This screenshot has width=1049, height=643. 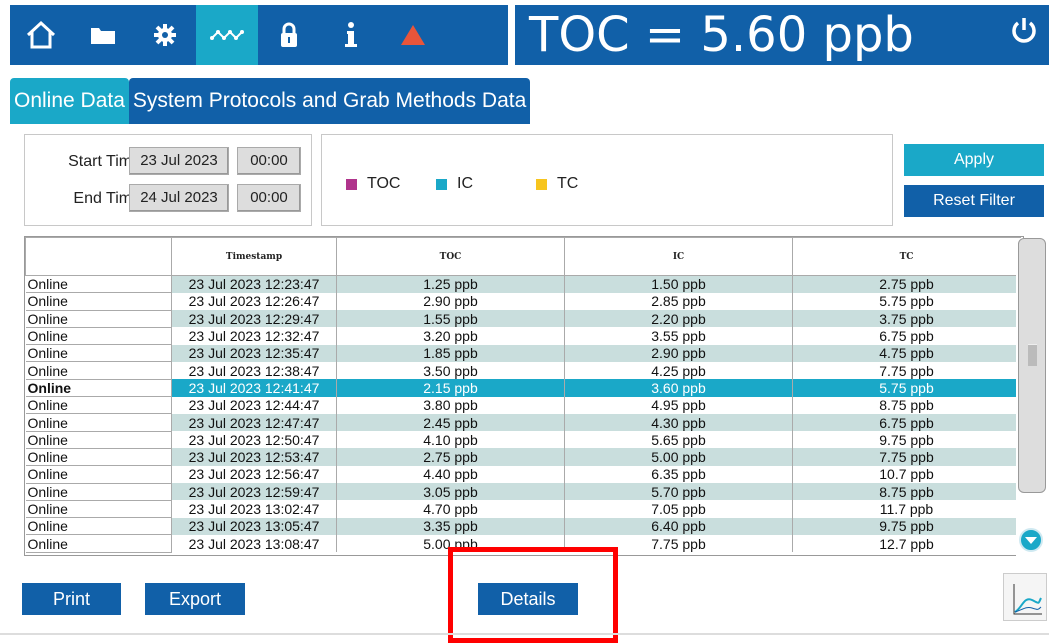 What do you see at coordinates (254, 256) in the screenshot?
I see `column-header-timestamp: Timestamp` at bounding box center [254, 256].